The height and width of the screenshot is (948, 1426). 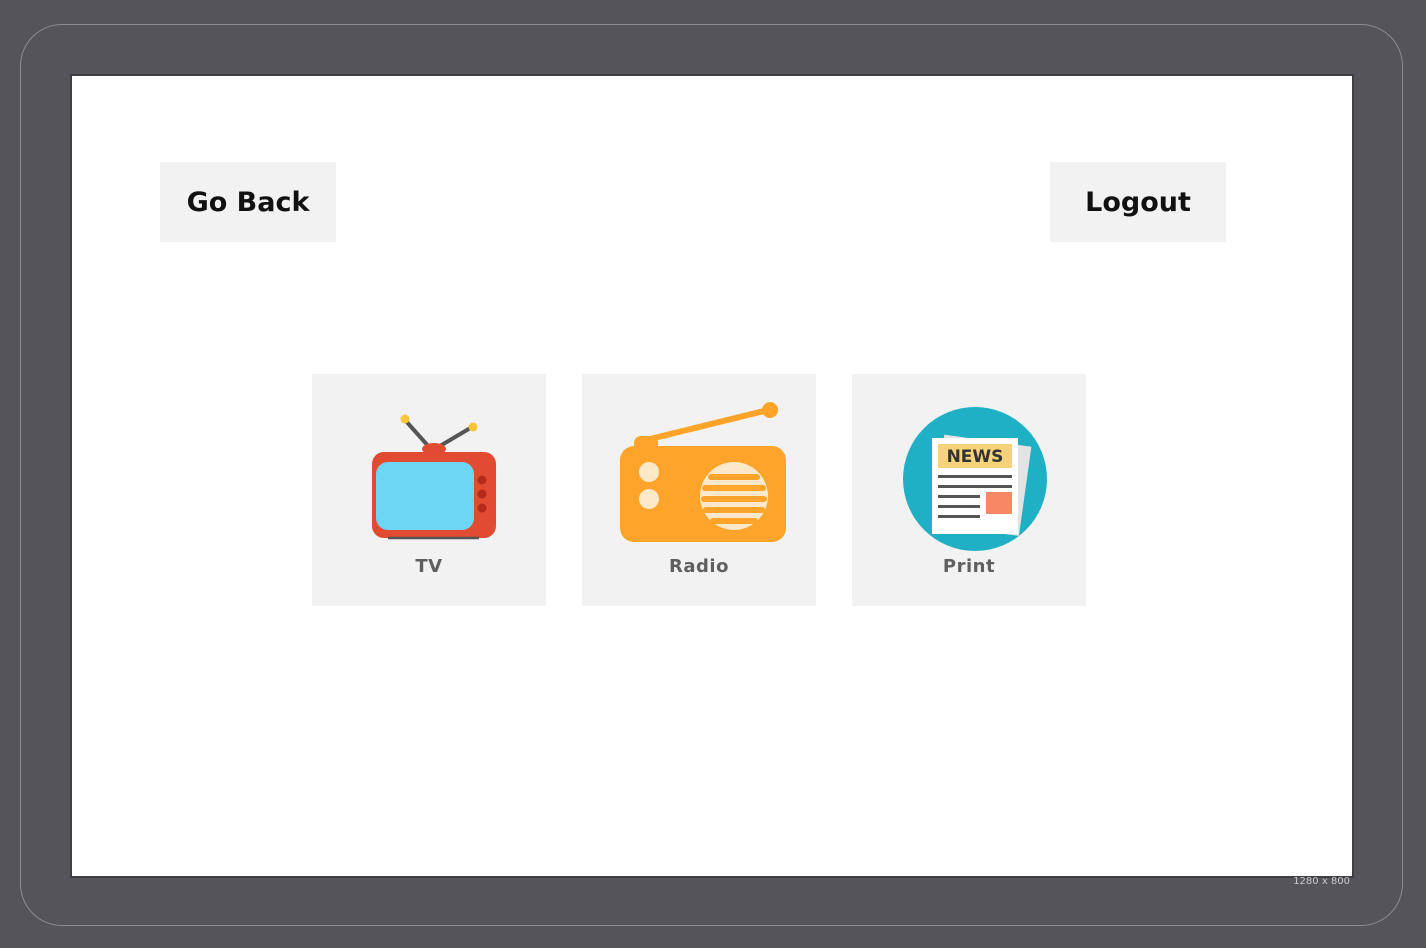 I want to click on logout-button: Logout, so click(x=1138, y=202).